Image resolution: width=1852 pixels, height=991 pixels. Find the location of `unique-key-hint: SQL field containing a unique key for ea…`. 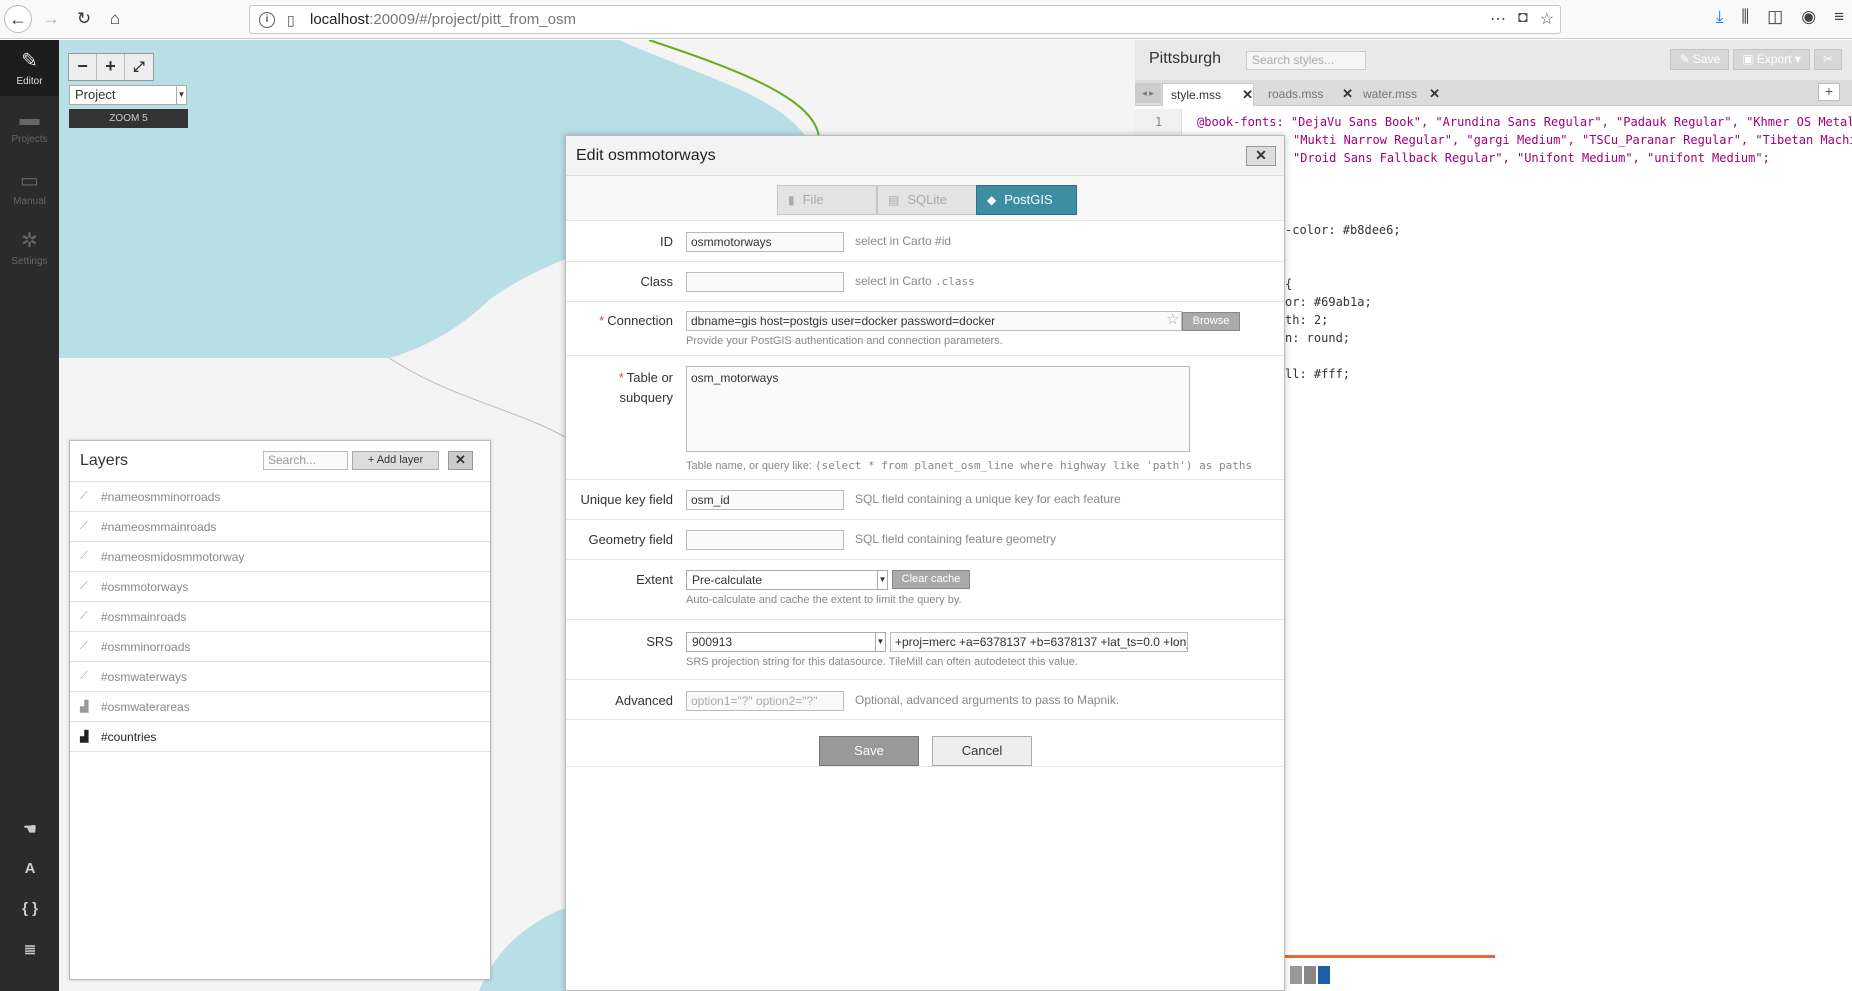

unique-key-hint: SQL field containing a unique key for ea… is located at coordinates (988, 499).